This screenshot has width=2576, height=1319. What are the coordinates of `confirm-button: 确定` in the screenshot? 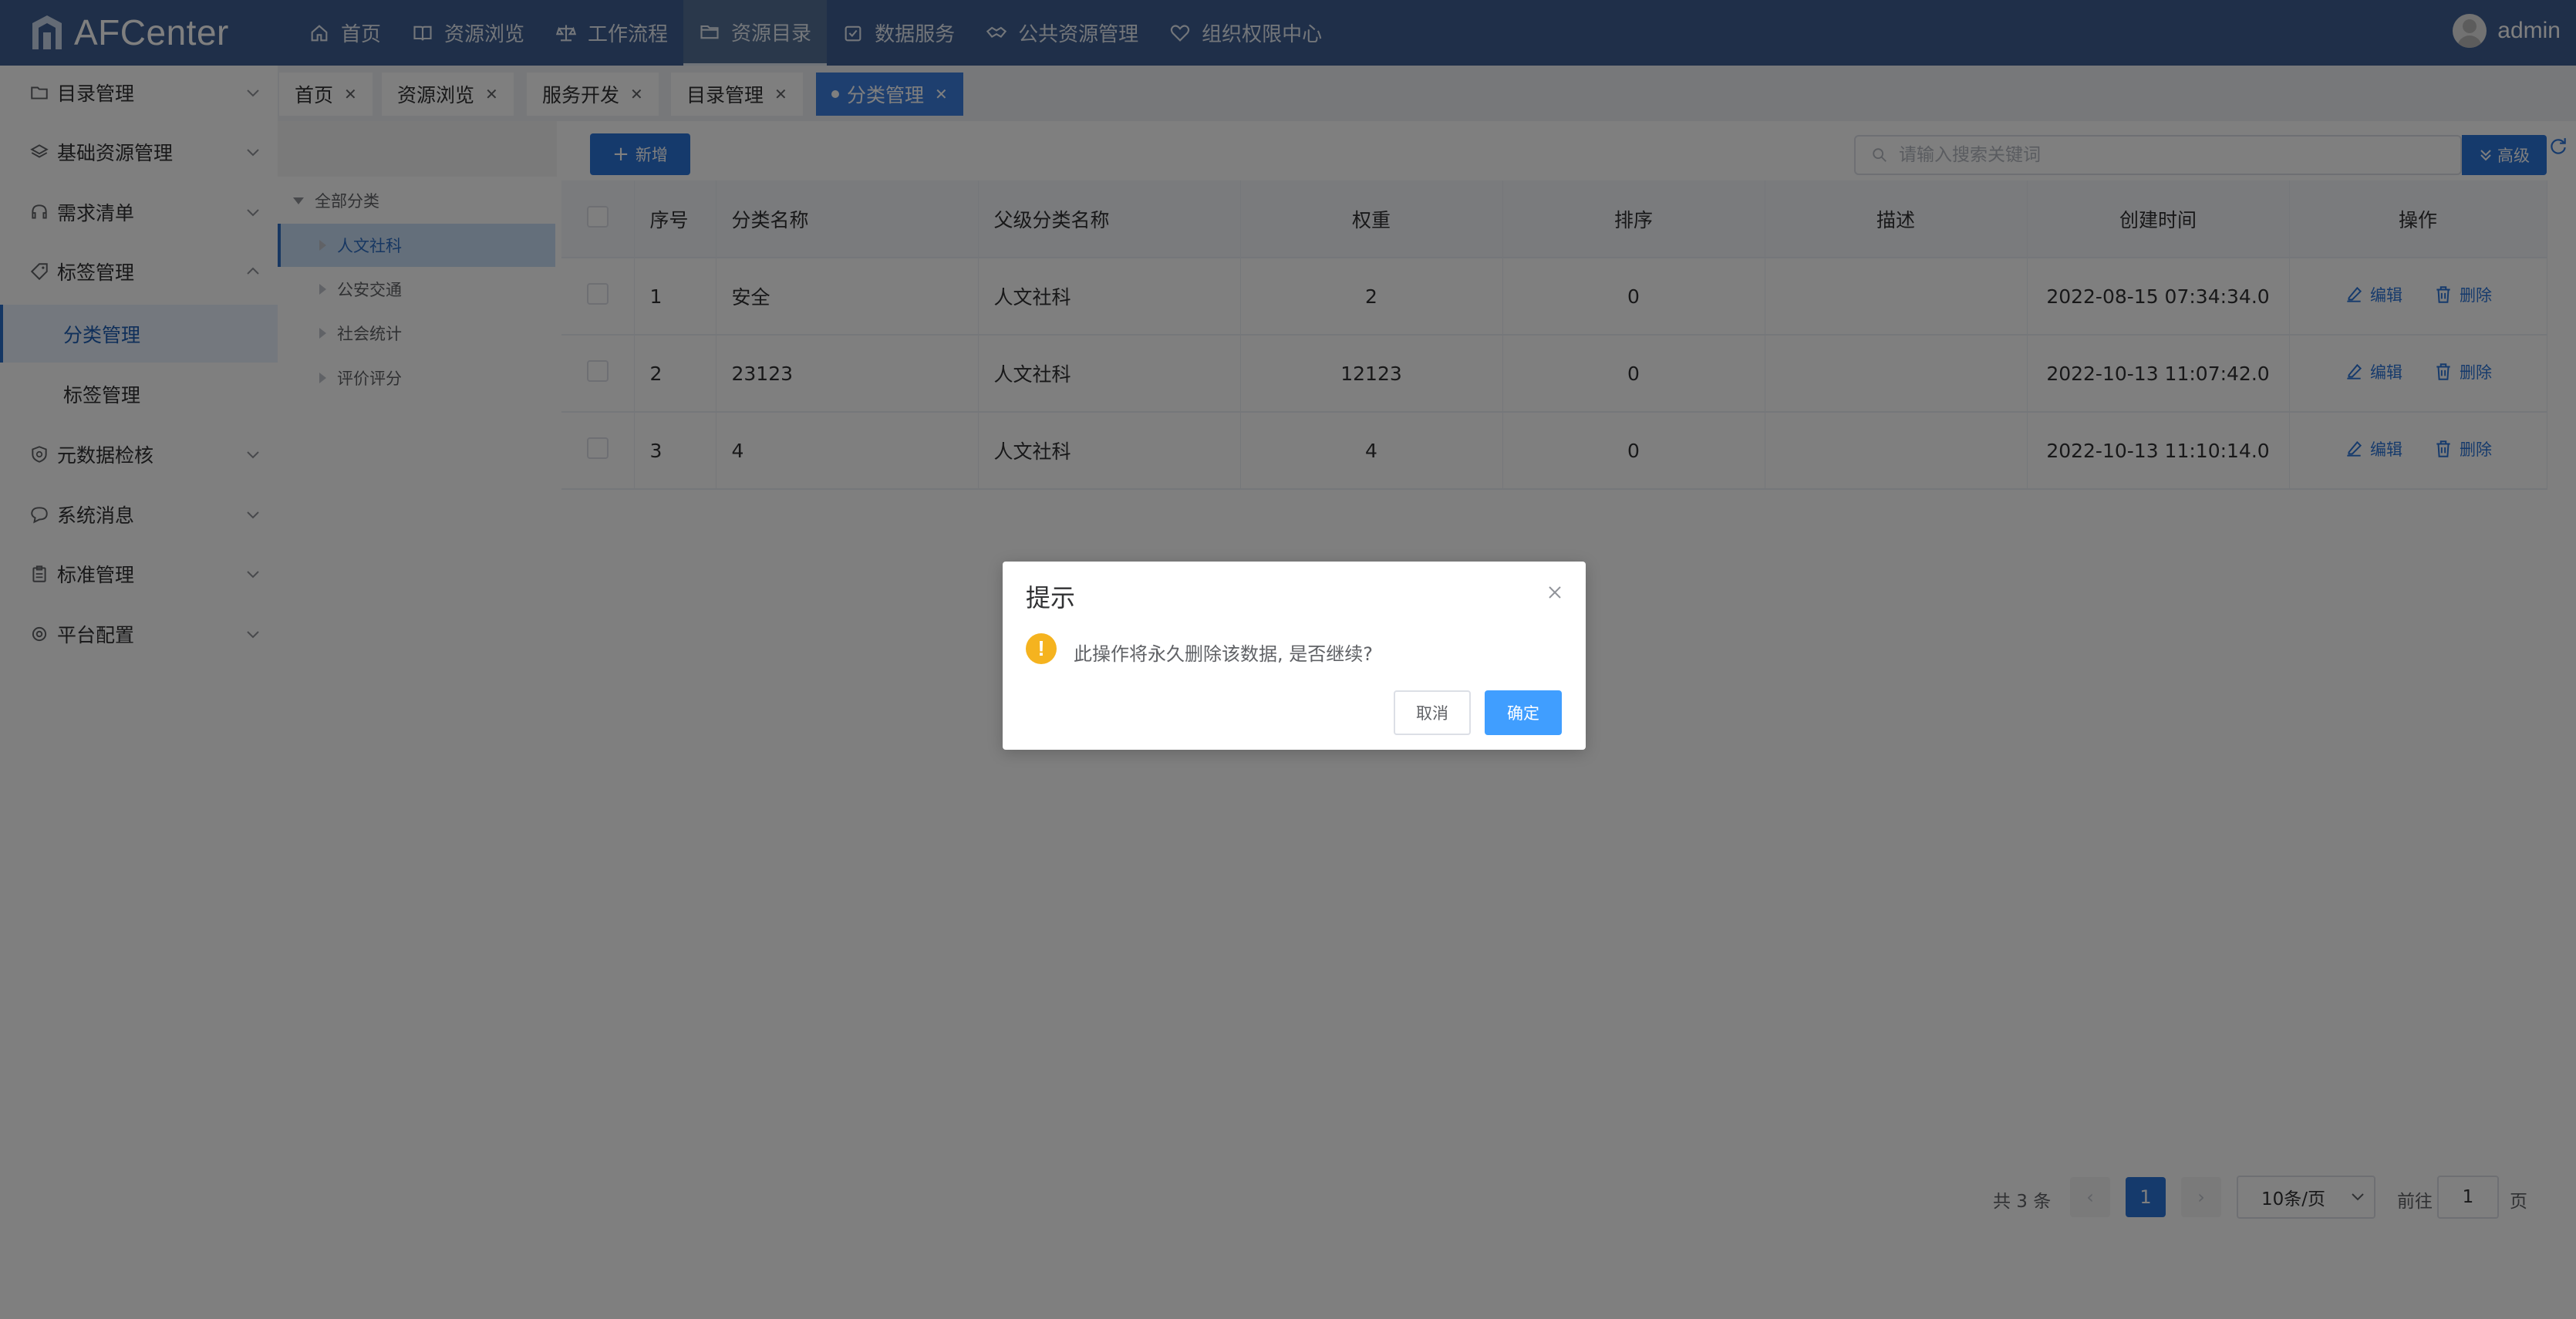 It's located at (1523, 712).